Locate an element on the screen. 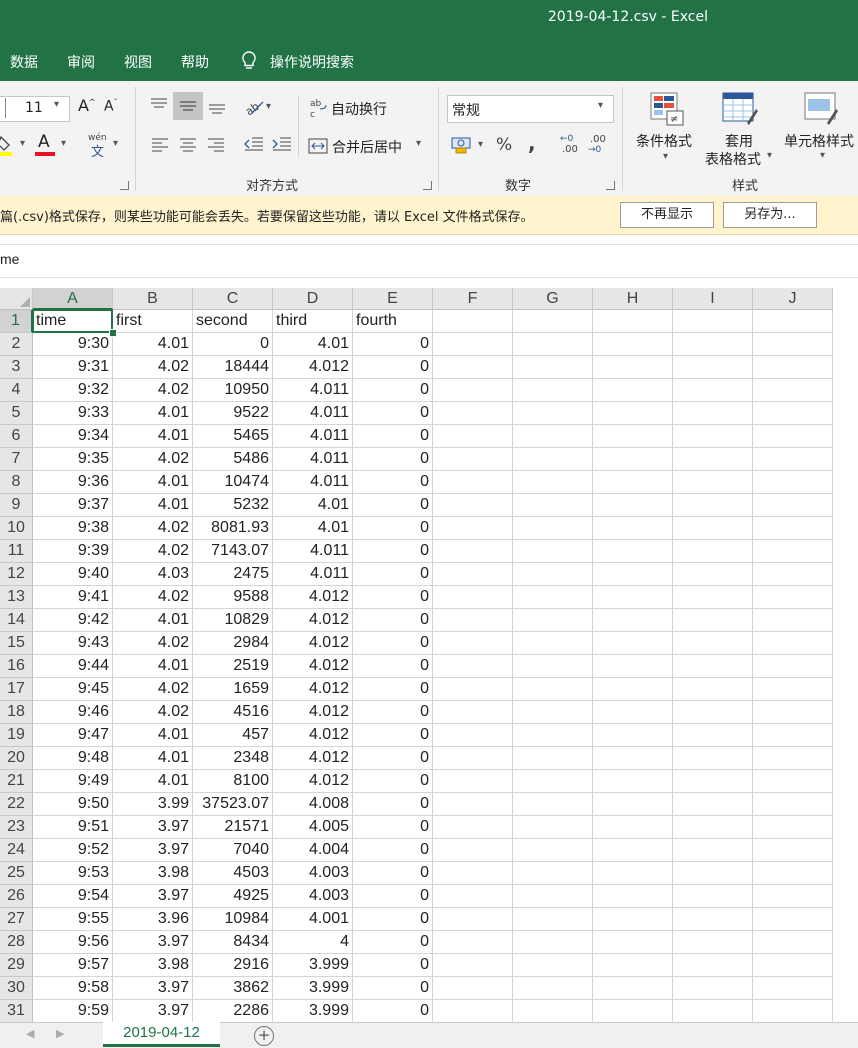 The height and width of the screenshot is (1048, 858). align-left-icon is located at coordinates (160, 144).